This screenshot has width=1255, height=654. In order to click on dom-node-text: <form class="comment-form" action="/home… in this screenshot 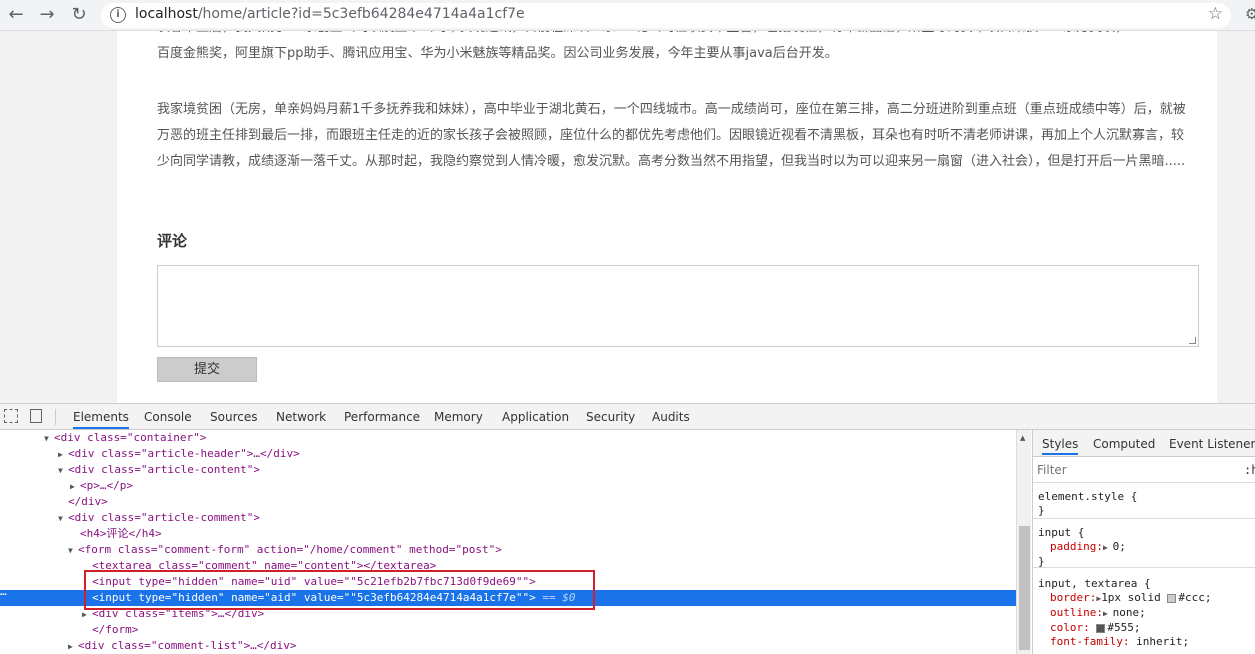, I will do `click(290, 549)`.